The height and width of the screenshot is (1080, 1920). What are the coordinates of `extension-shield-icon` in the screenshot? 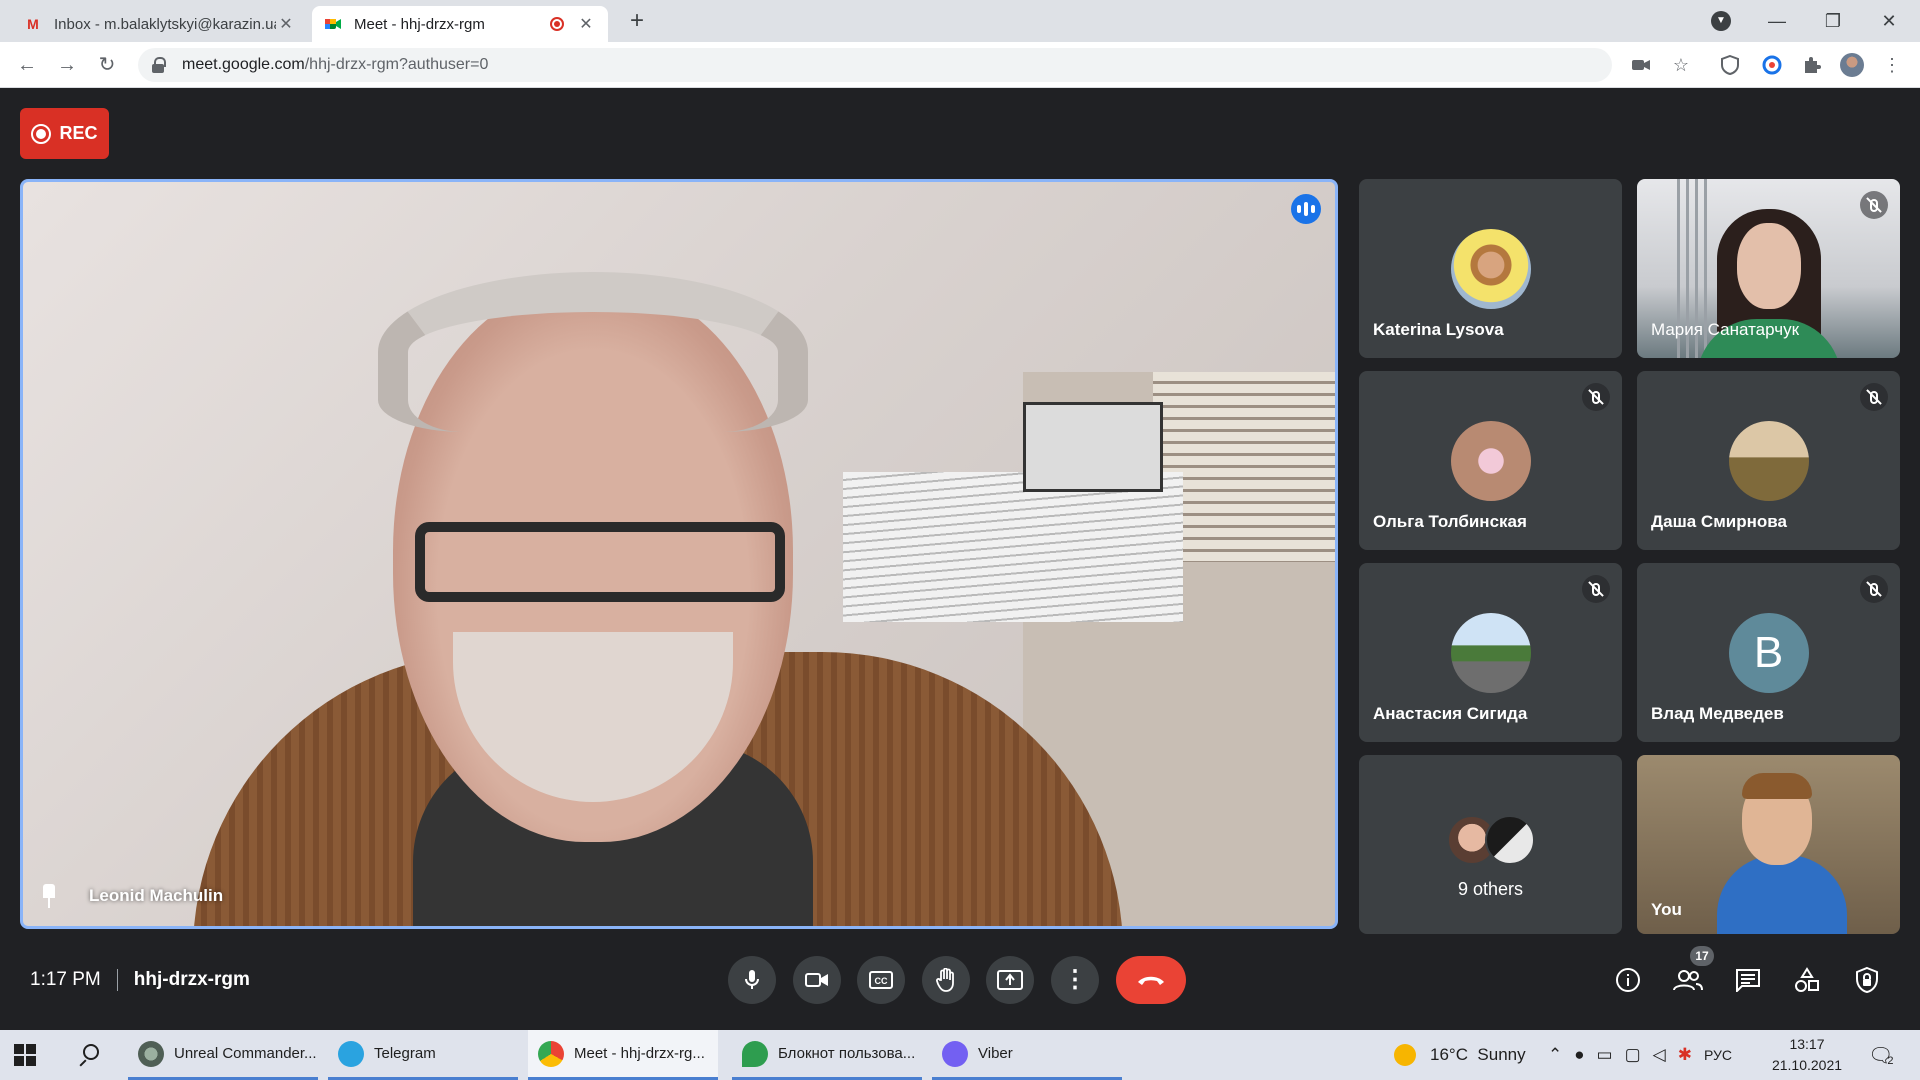 It's located at (1730, 65).